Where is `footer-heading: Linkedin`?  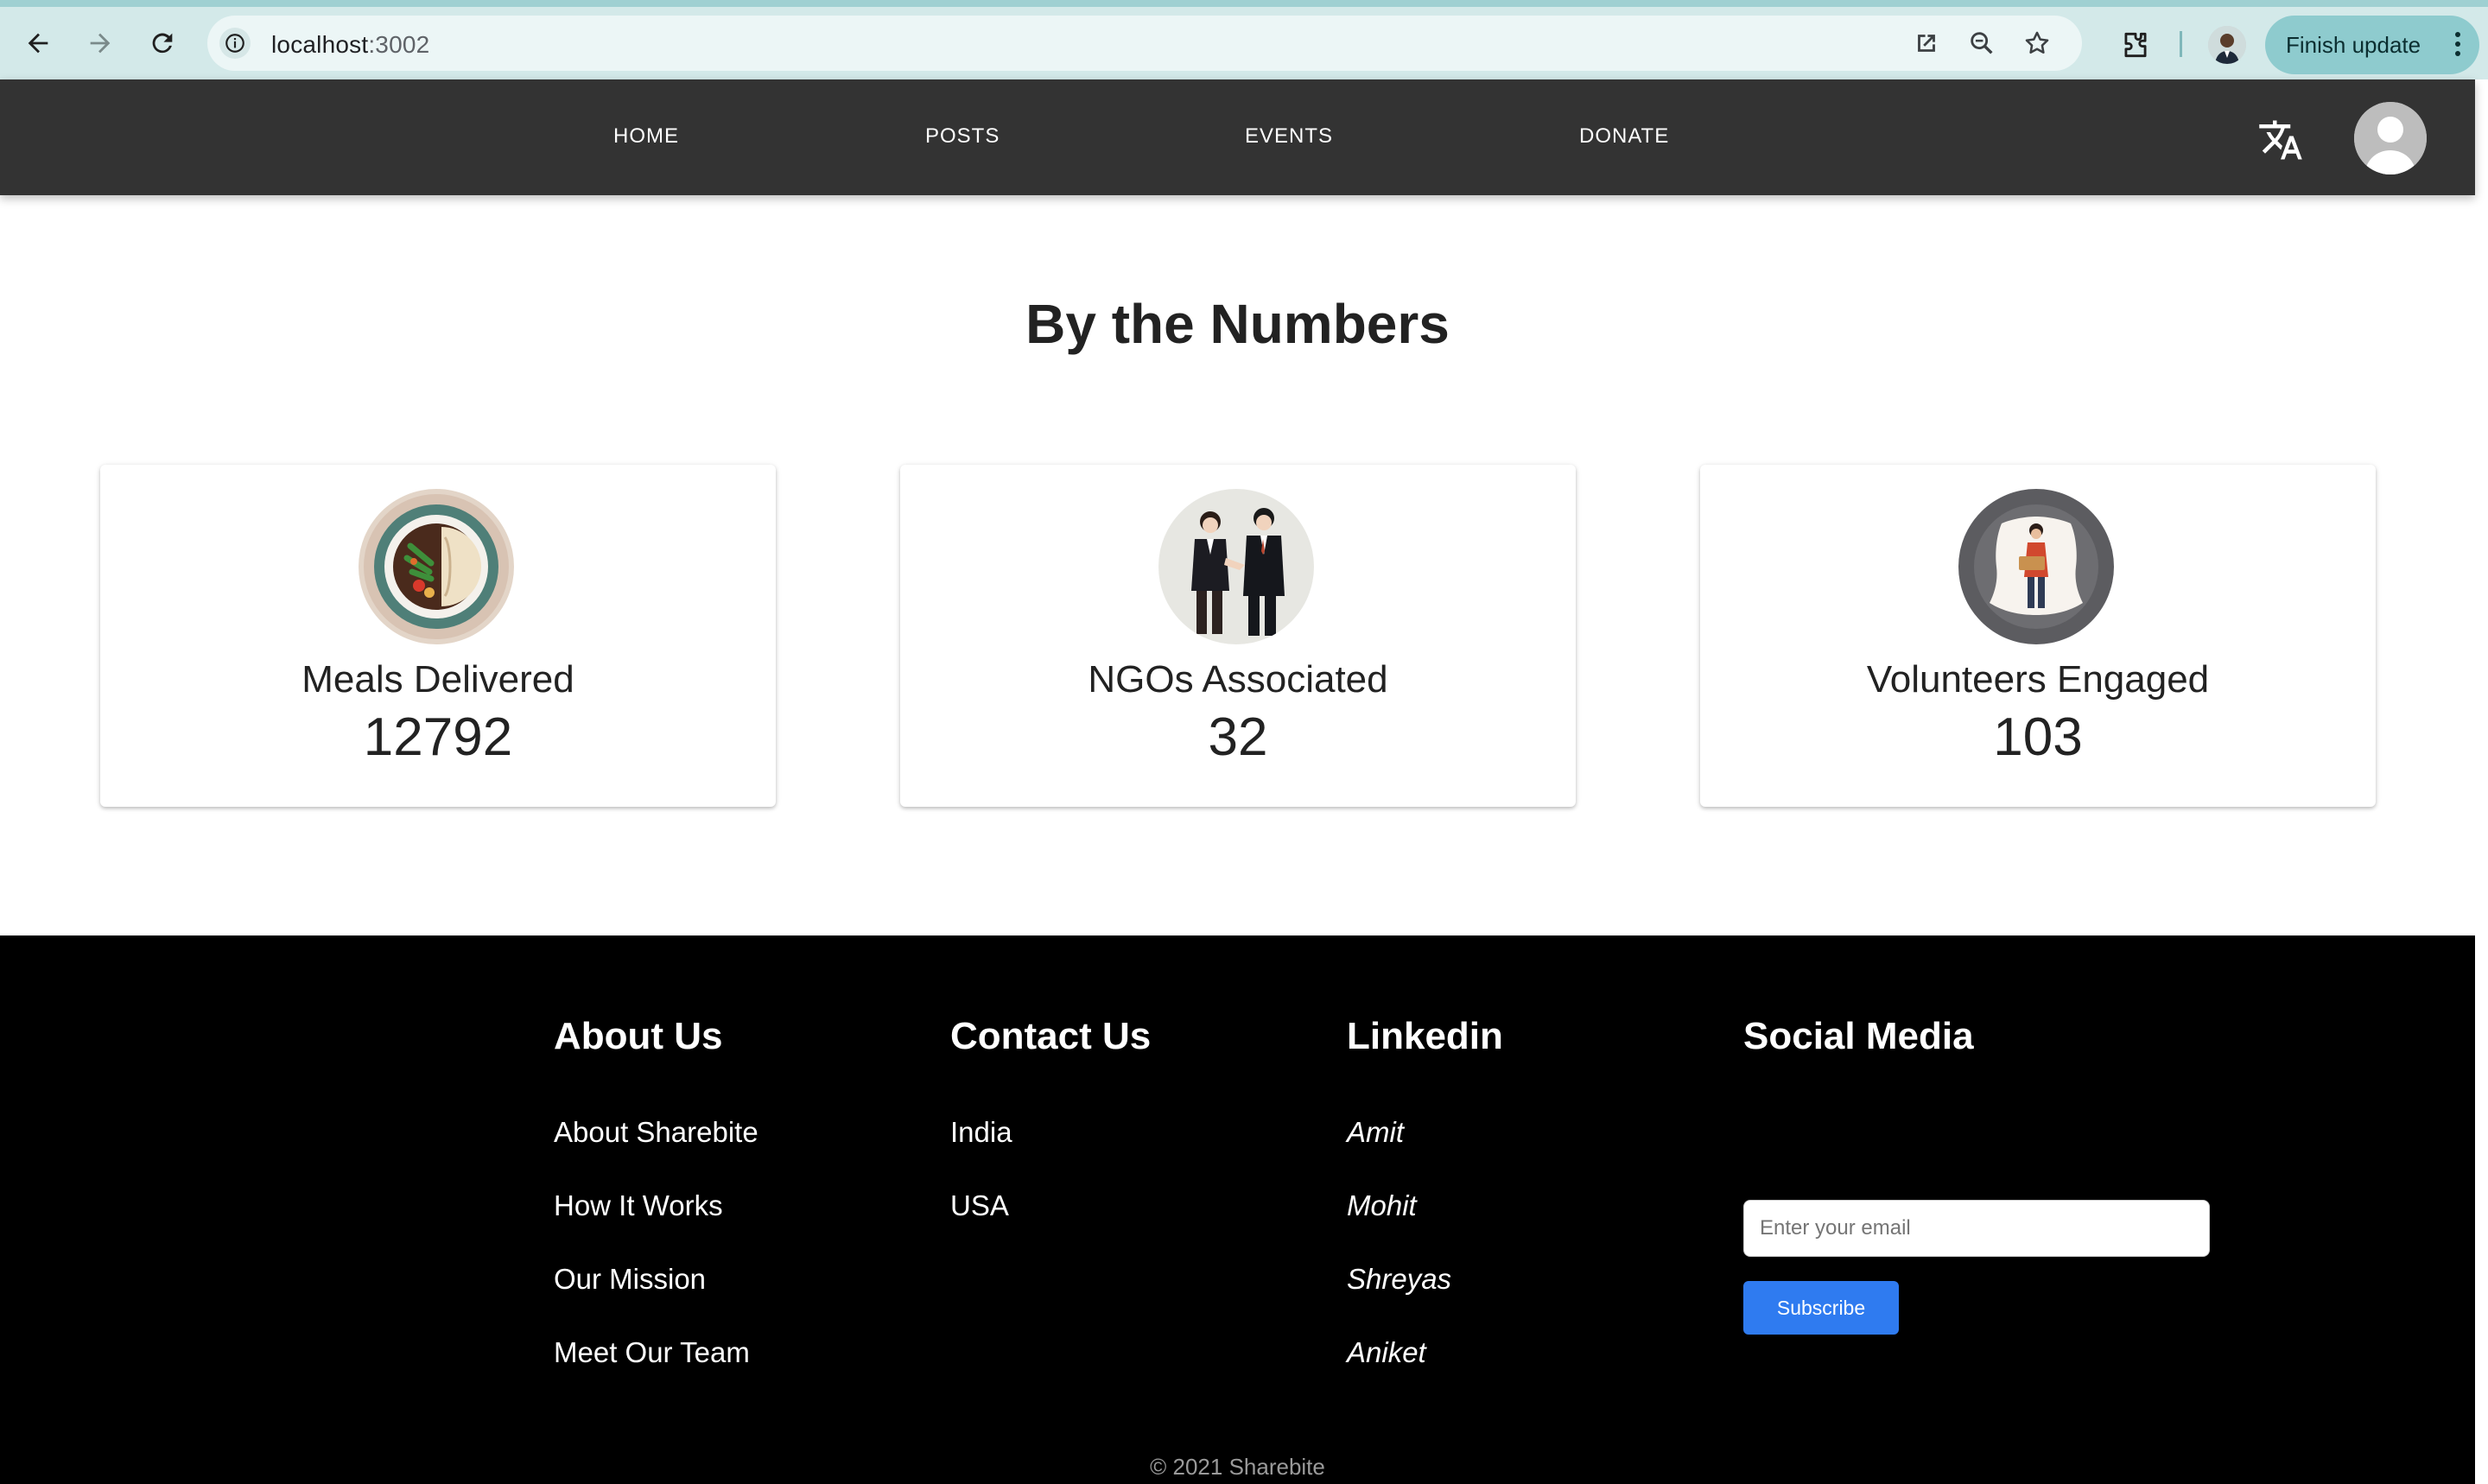
footer-heading: Linkedin is located at coordinates (1425, 1036).